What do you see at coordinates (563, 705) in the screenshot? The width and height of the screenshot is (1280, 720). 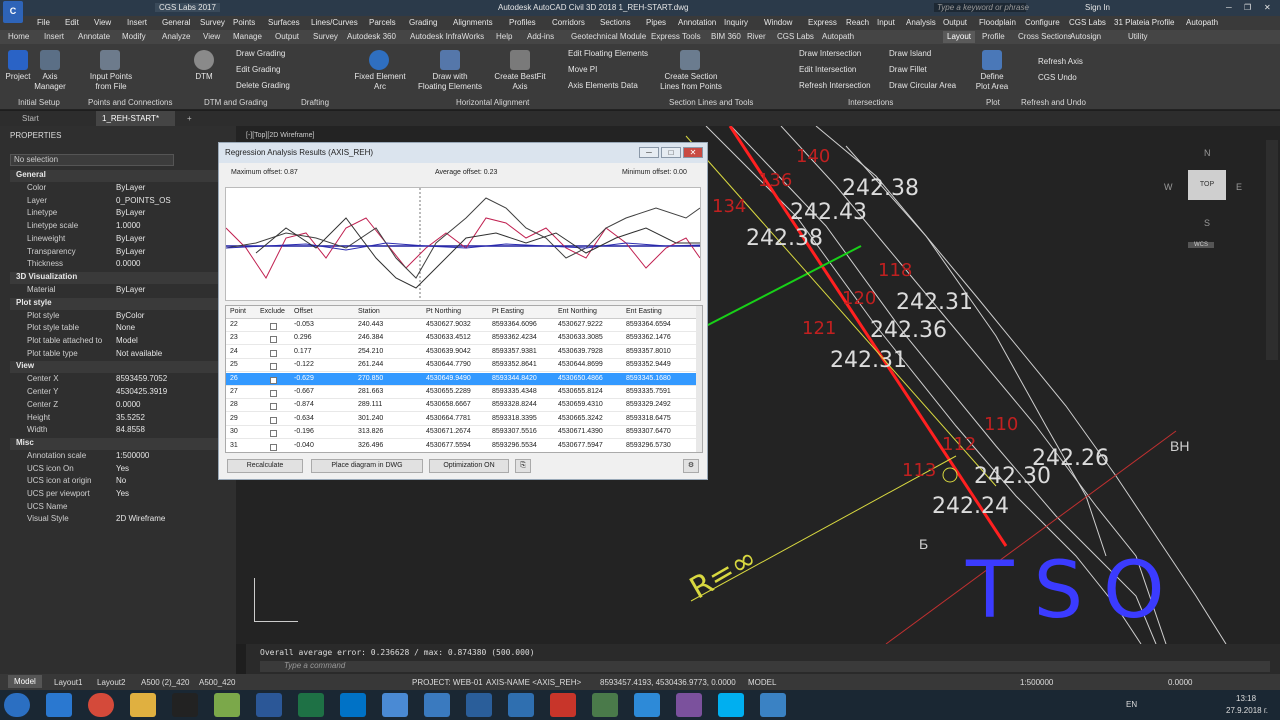 I see `pdf-icon` at bounding box center [563, 705].